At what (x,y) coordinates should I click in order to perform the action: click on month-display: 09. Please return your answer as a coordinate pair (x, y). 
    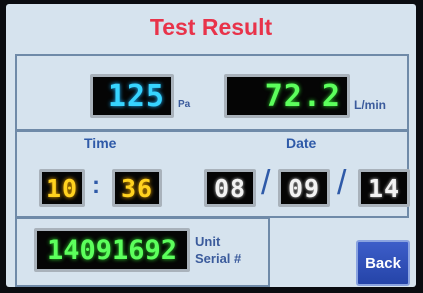
    Looking at the image, I should click on (304, 188).